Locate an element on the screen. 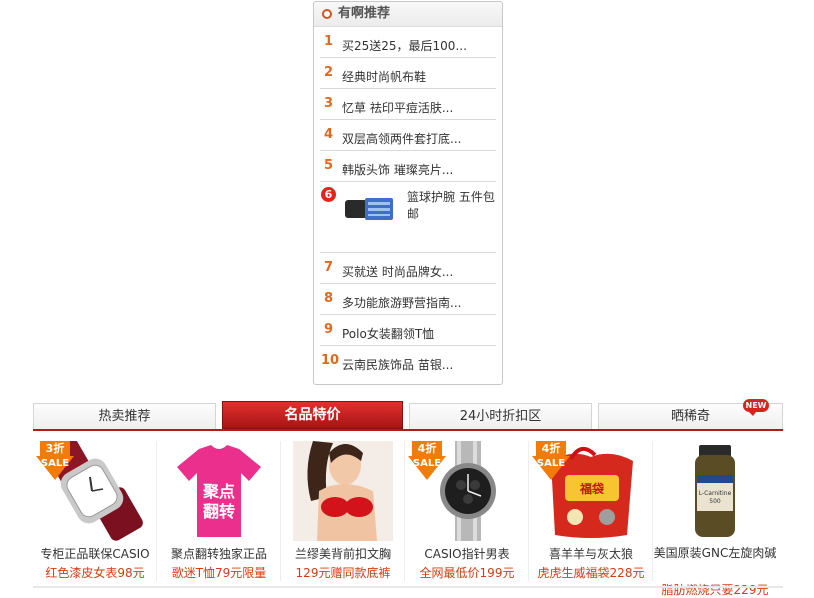  rank-number: 8 is located at coordinates (329, 298).